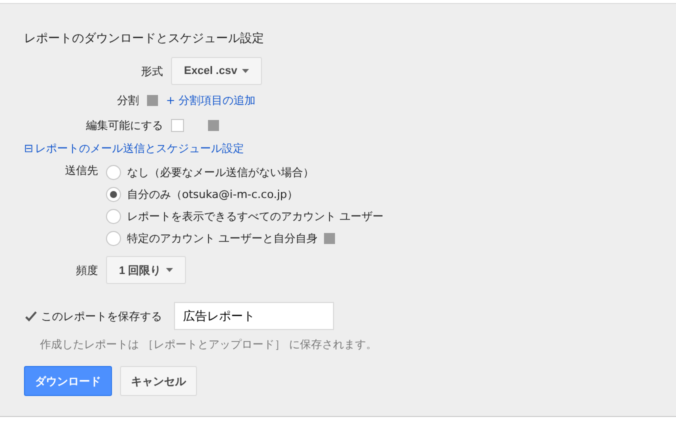 Image resolution: width=676 pixels, height=422 pixels. What do you see at coordinates (29, 148) in the screenshot?
I see `toggle-icon: ⊟` at bounding box center [29, 148].